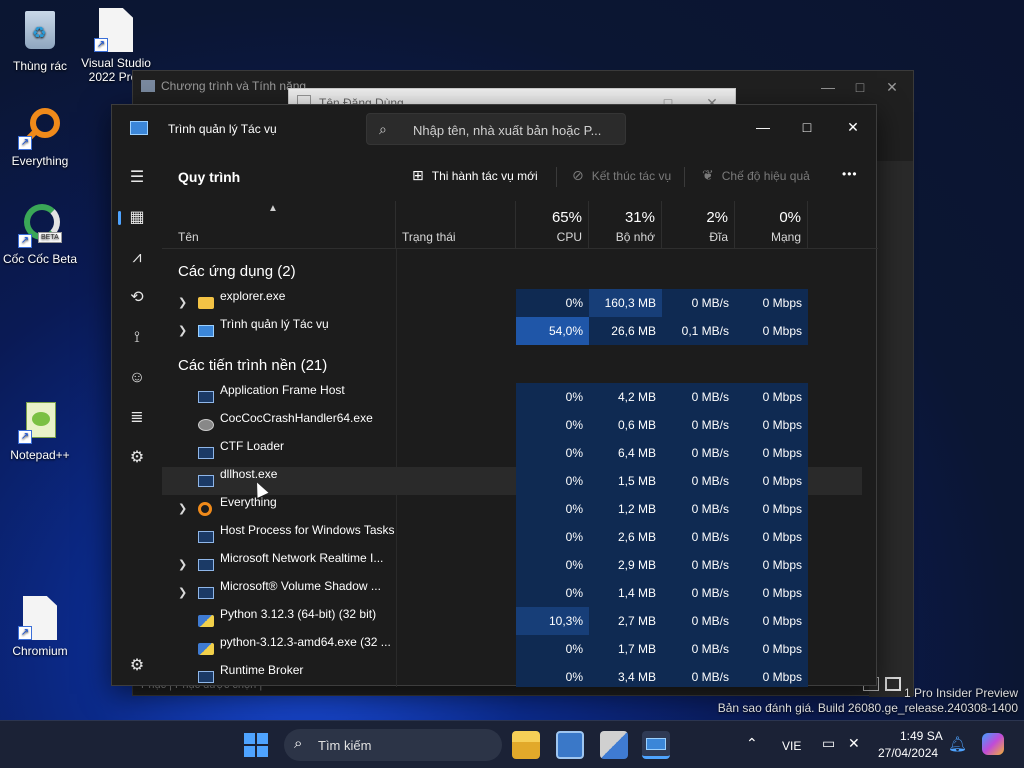 This screenshot has height=768, width=1024. What do you see at coordinates (40, 651) in the screenshot?
I see `desktop-icon-label: Chromium` at bounding box center [40, 651].